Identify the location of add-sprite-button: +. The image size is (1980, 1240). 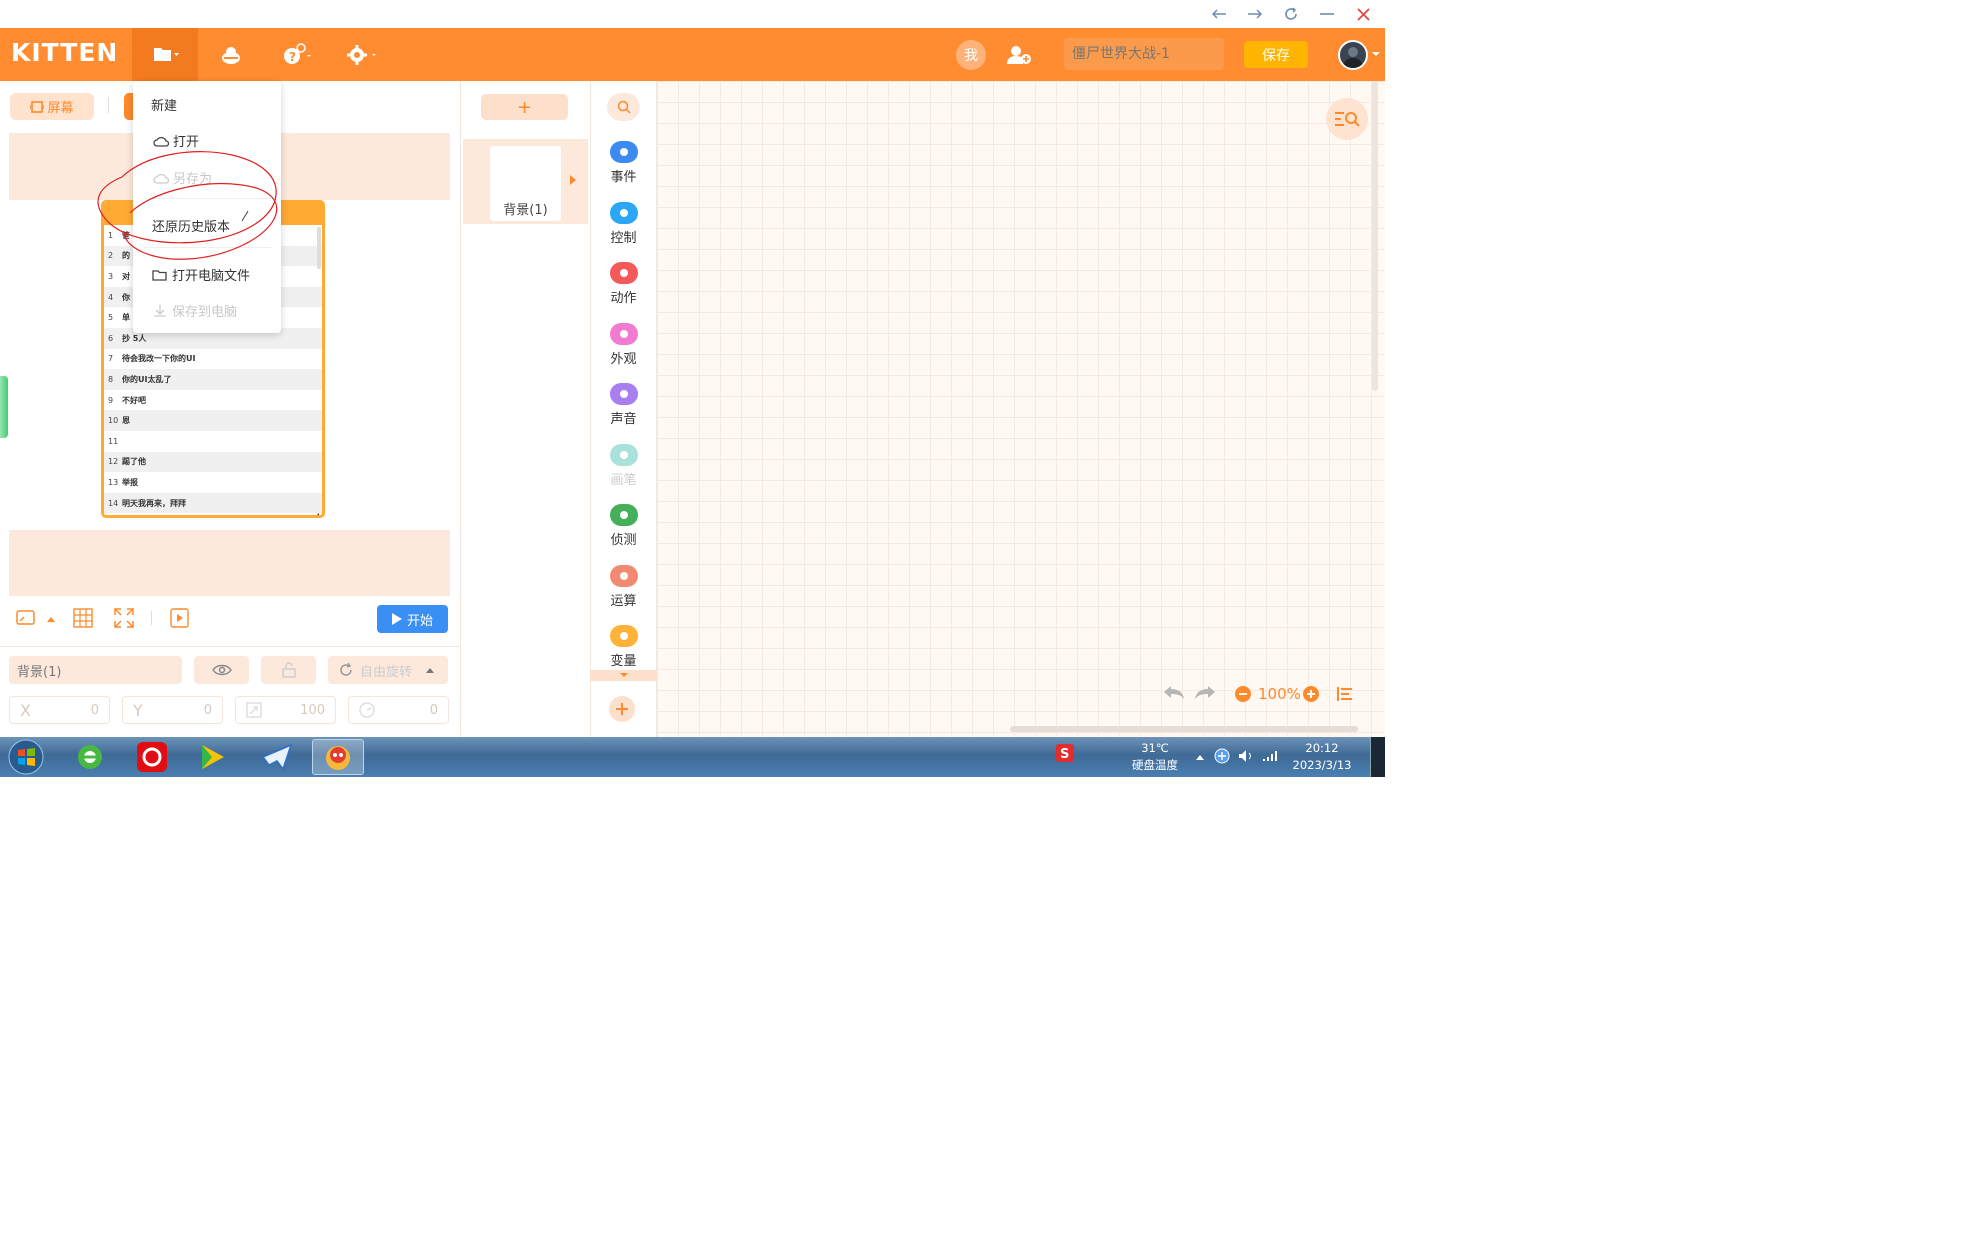
(524, 107).